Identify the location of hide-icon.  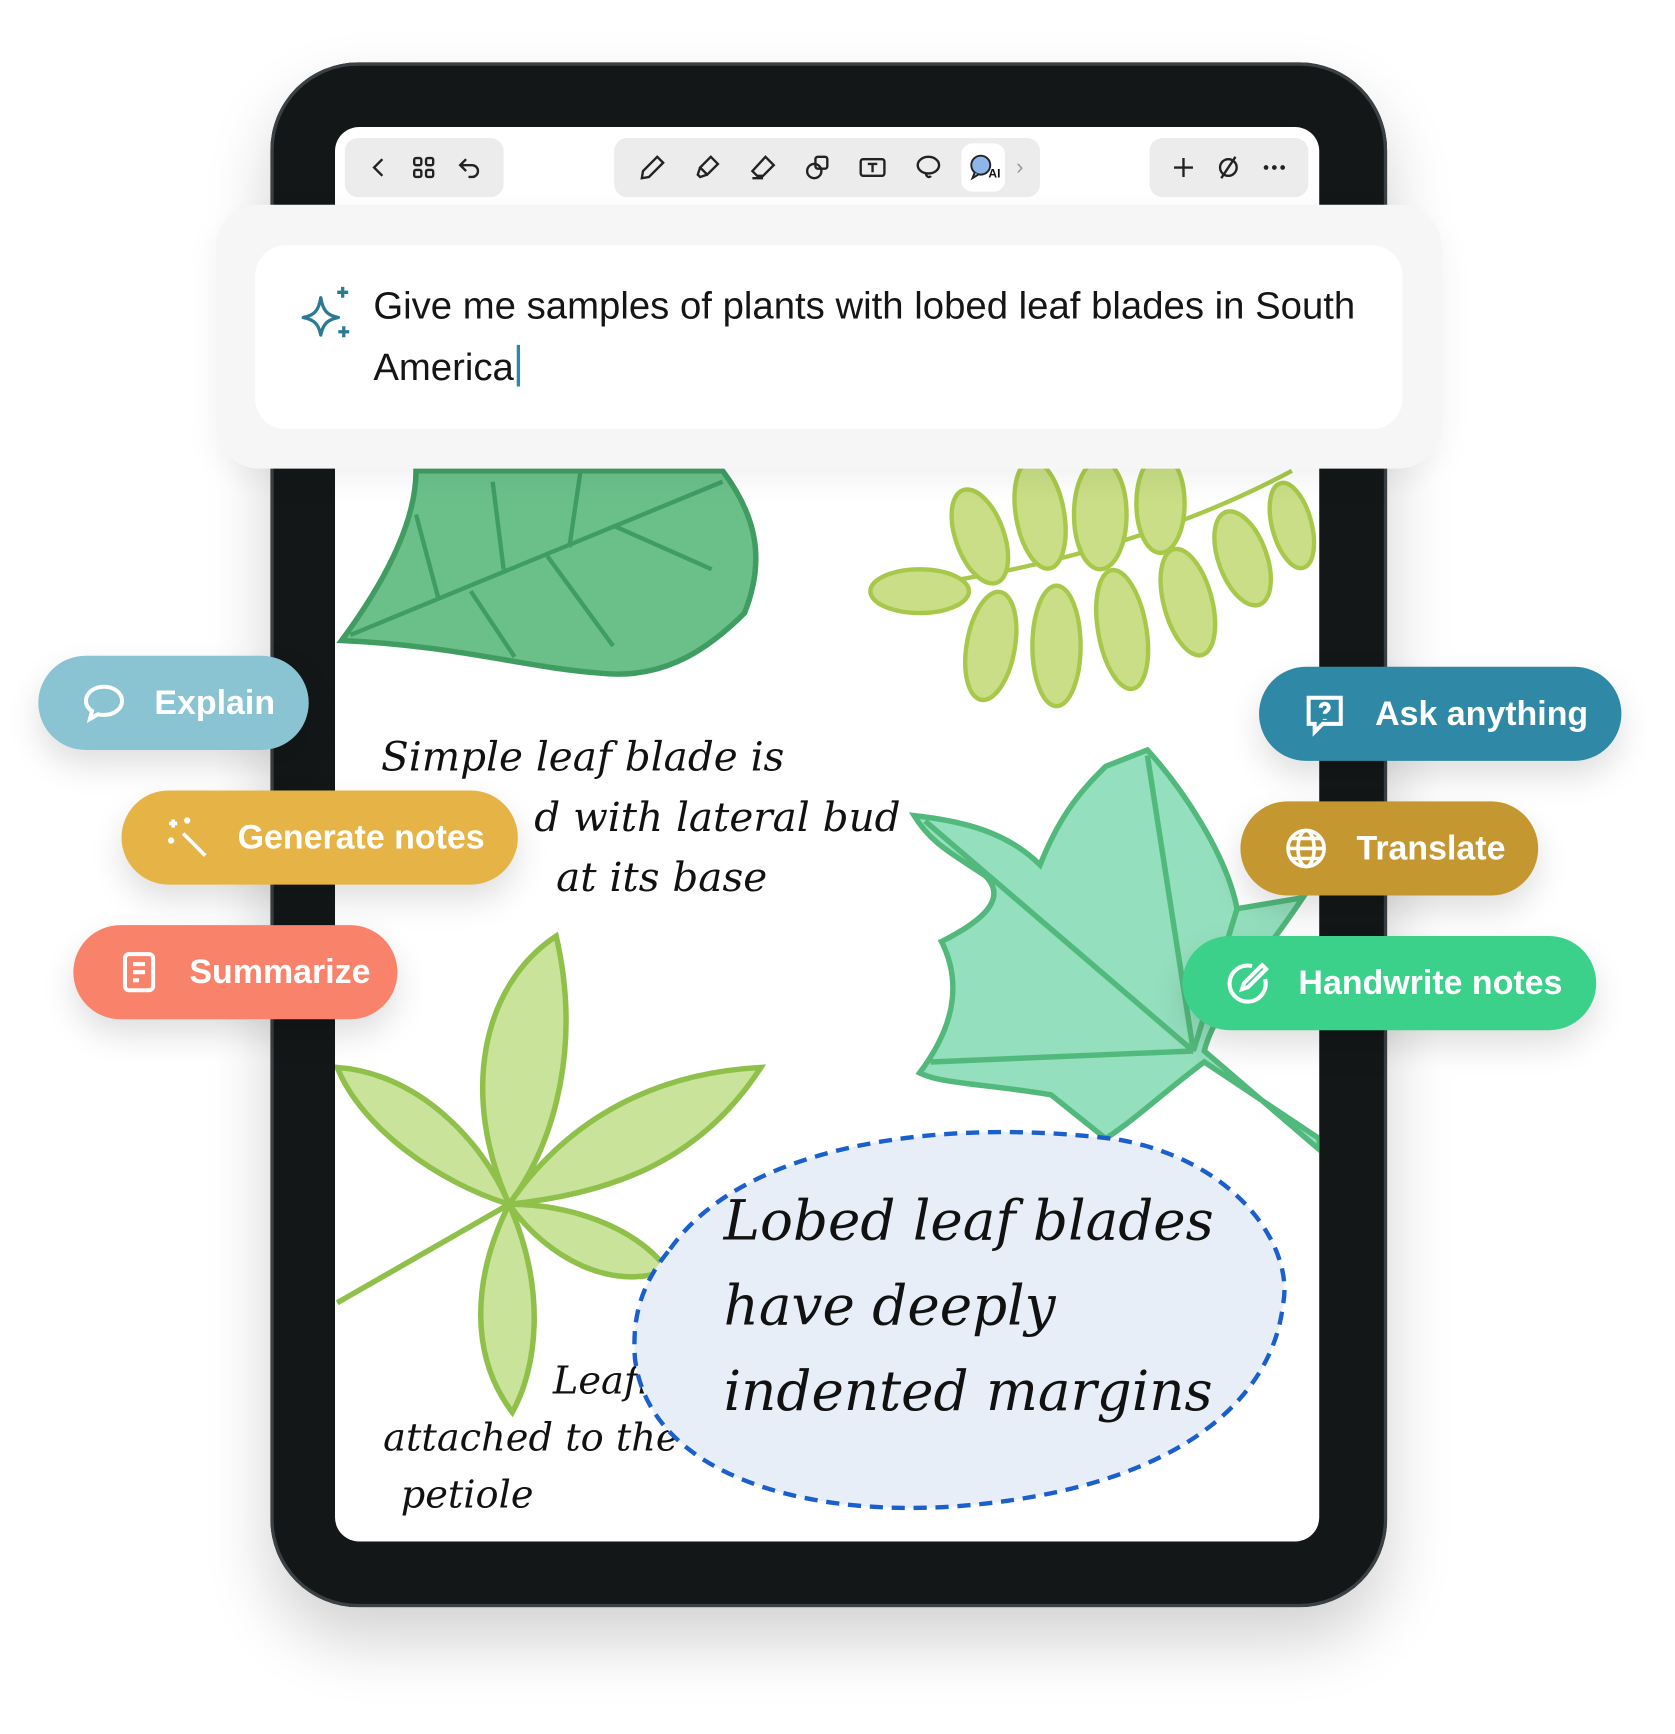
(1229, 167).